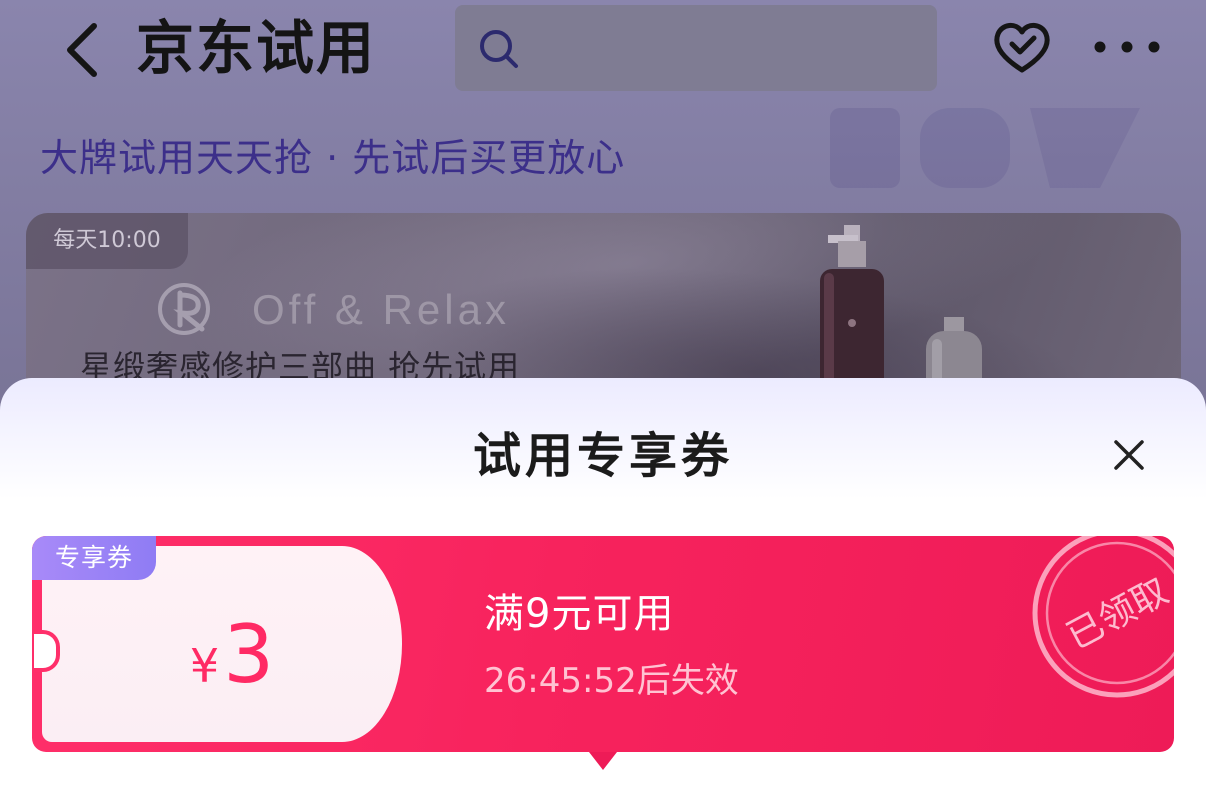 The height and width of the screenshot is (811, 1206). What do you see at coordinates (47, 651) in the screenshot?
I see `coupon-notch` at bounding box center [47, 651].